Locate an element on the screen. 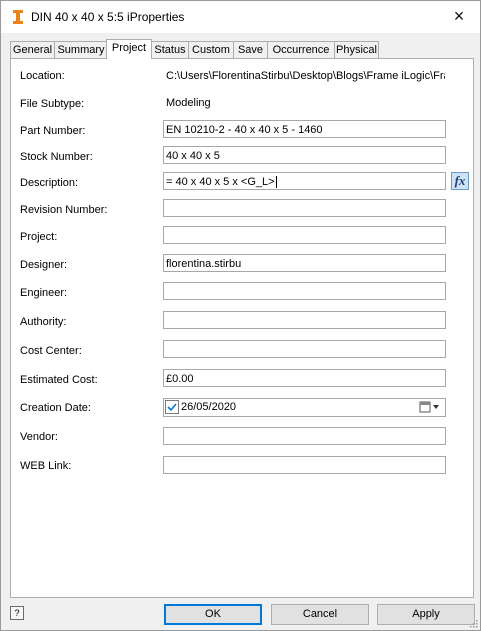 The height and width of the screenshot is (631, 481). file-subtype-field: Modeling is located at coordinates (304, 102).